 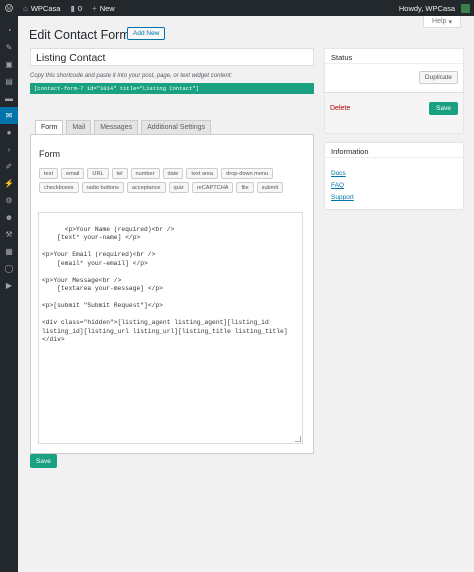 I want to click on home-icon: ⌂, so click(x=25, y=8).